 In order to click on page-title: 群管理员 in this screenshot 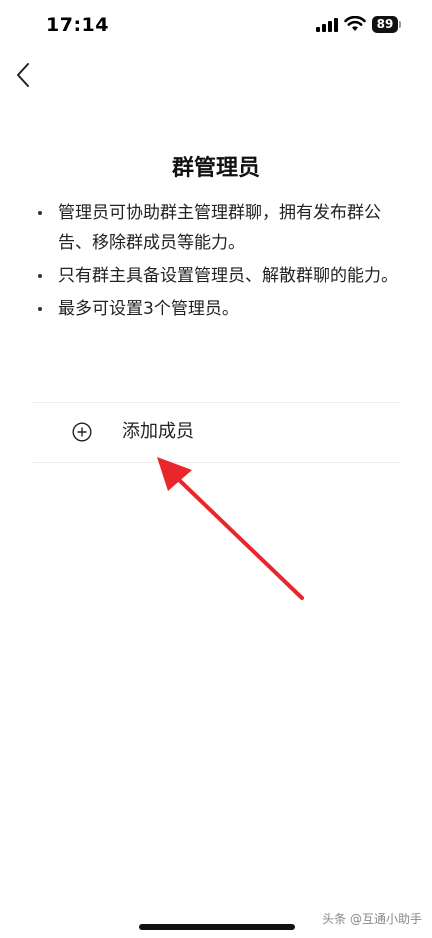, I will do `click(215, 168)`.